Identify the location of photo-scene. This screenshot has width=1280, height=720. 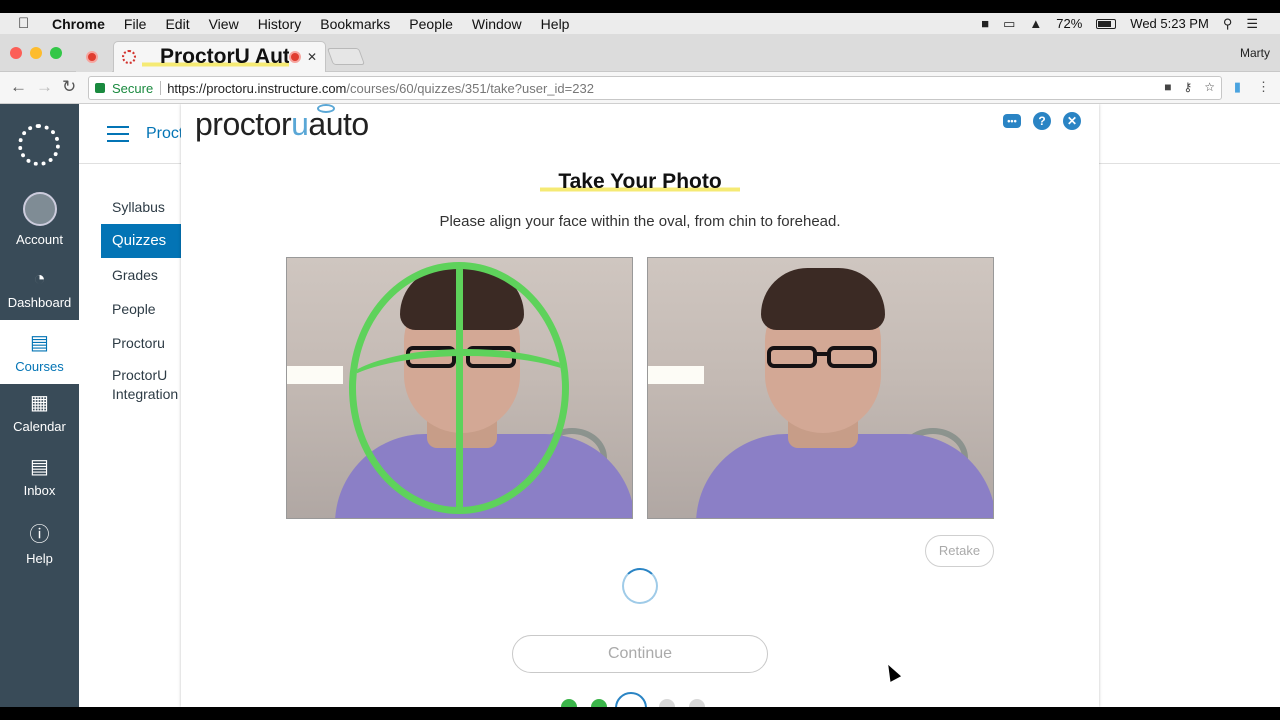
(820, 388).